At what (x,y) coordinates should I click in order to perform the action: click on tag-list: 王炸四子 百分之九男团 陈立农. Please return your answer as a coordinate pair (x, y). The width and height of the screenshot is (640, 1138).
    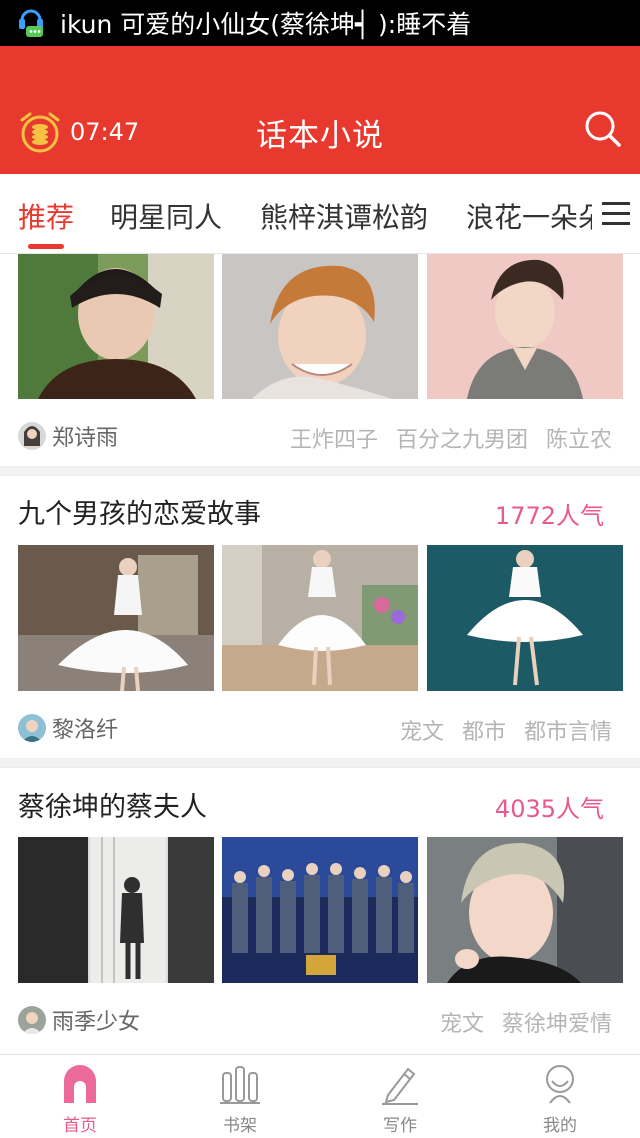
    Looking at the image, I should click on (442, 438).